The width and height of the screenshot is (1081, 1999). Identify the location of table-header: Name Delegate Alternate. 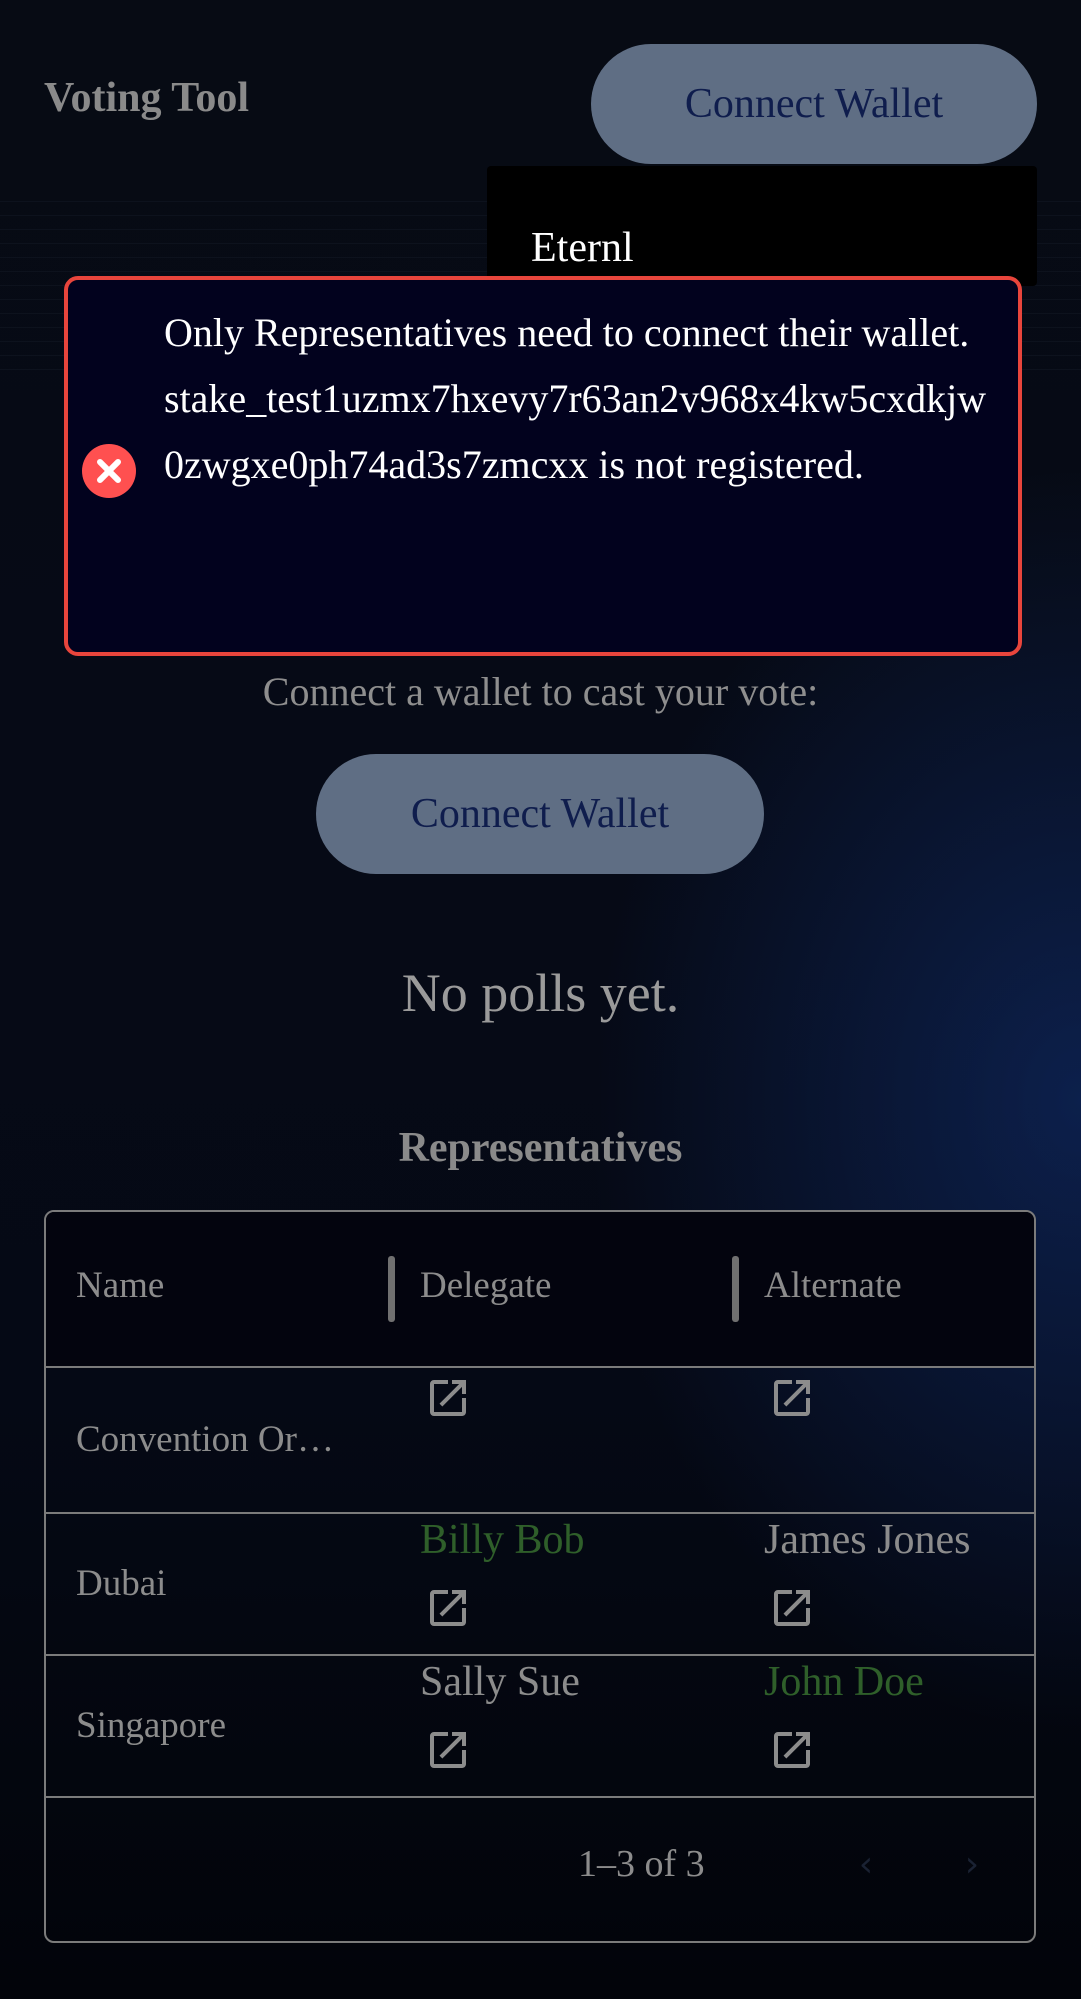
(540, 1290).